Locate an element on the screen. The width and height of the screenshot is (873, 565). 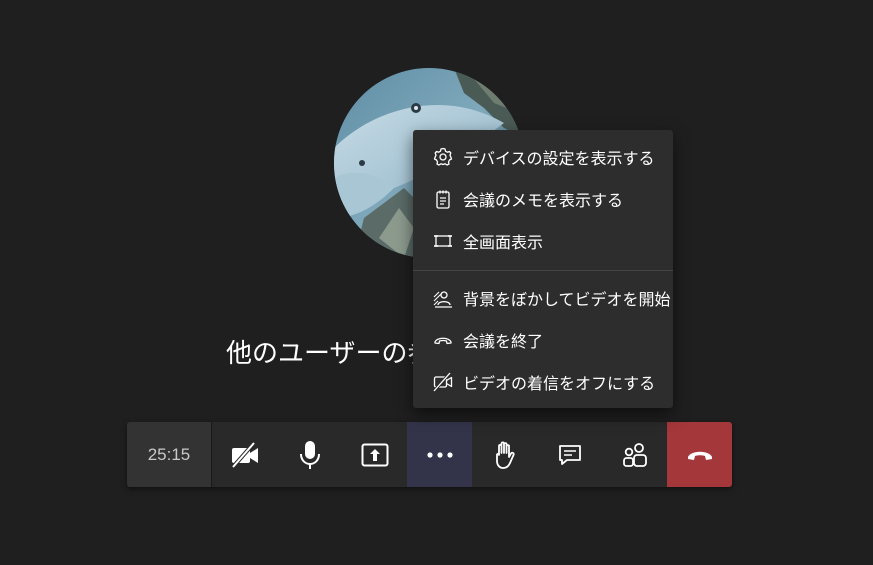
menu-item-label: 全画面表示 is located at coordinates (503, 242).